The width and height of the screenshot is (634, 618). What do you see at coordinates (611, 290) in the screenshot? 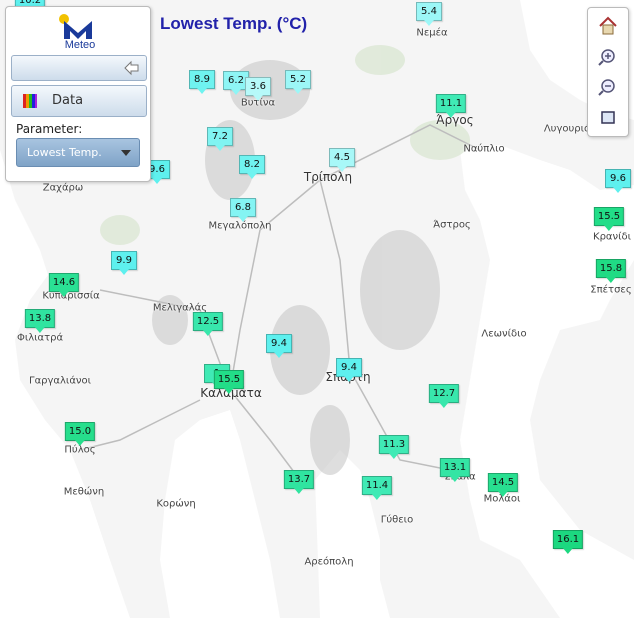
I see `place-label: Σπέτσες` at bounding box center [611, 290].